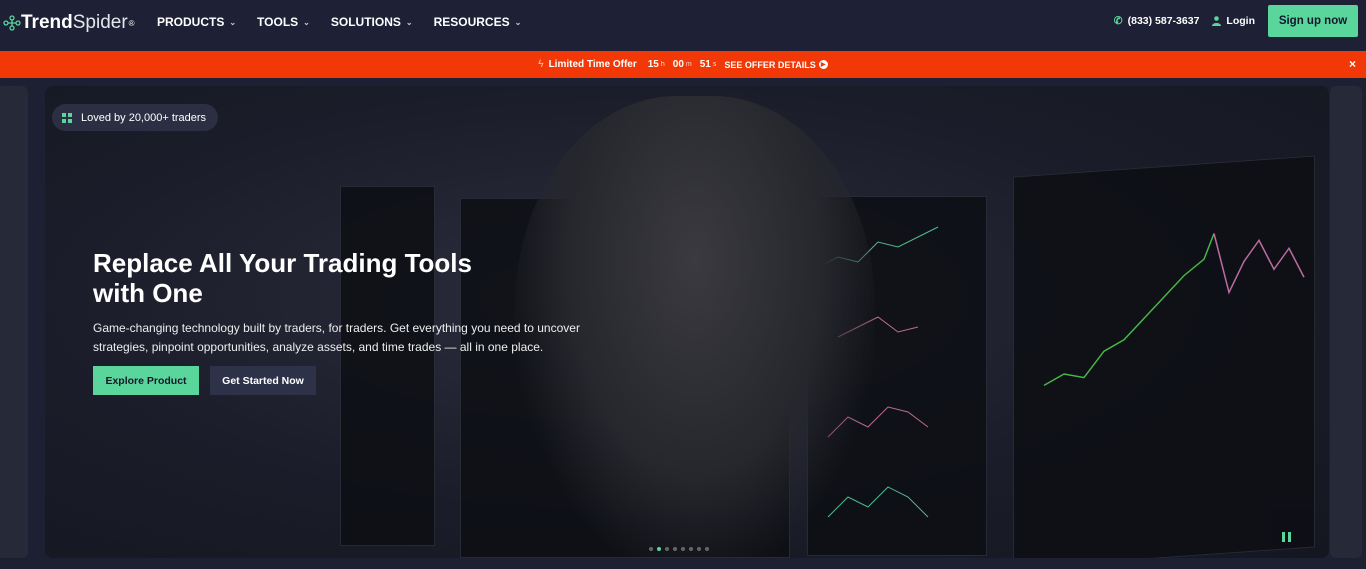  What do you see at coordinates (1163, 21) in the screenshot?
I see `phone-number: (833) 587-3637` at bounding box center [1163, 21].